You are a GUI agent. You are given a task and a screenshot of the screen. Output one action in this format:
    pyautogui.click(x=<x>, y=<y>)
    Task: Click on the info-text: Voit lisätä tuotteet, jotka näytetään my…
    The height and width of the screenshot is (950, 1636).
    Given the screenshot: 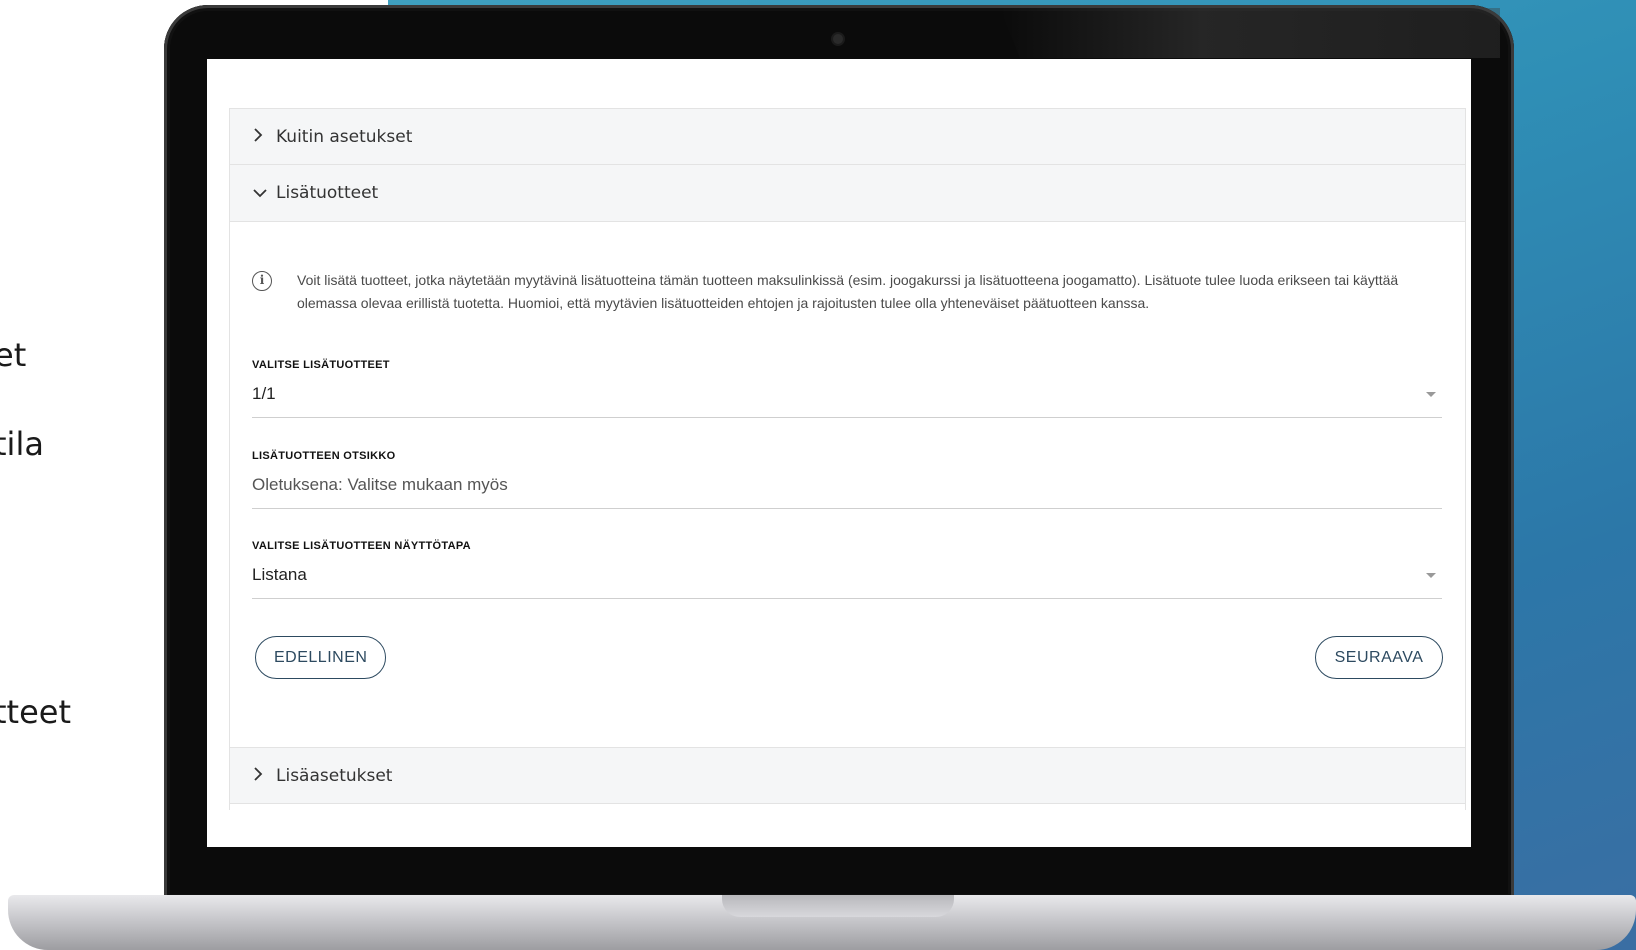 What is the action you would take?
    pyautogui.click(x=848, y=291)
    